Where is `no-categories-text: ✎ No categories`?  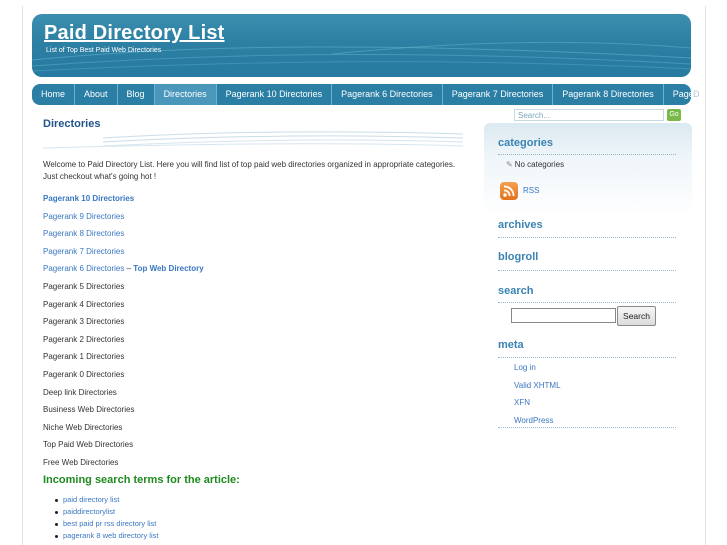 no-categories-text: ✎ No categories is located at coordinates (535, 164).